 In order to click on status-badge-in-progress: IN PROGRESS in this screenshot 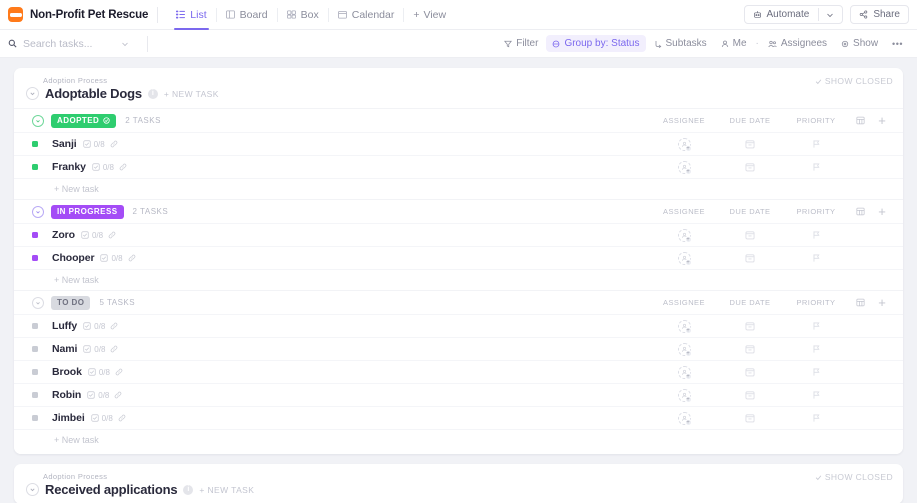, I will do `click(87, 211)`.